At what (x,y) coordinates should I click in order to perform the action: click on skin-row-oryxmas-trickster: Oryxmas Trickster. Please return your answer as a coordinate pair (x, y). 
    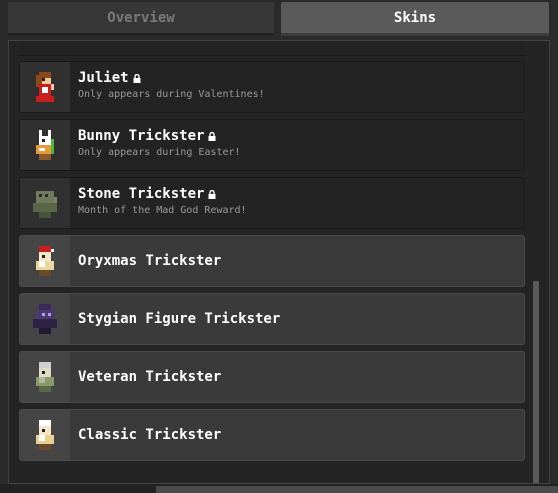
    Looking at the image, I should click on (272, 261).